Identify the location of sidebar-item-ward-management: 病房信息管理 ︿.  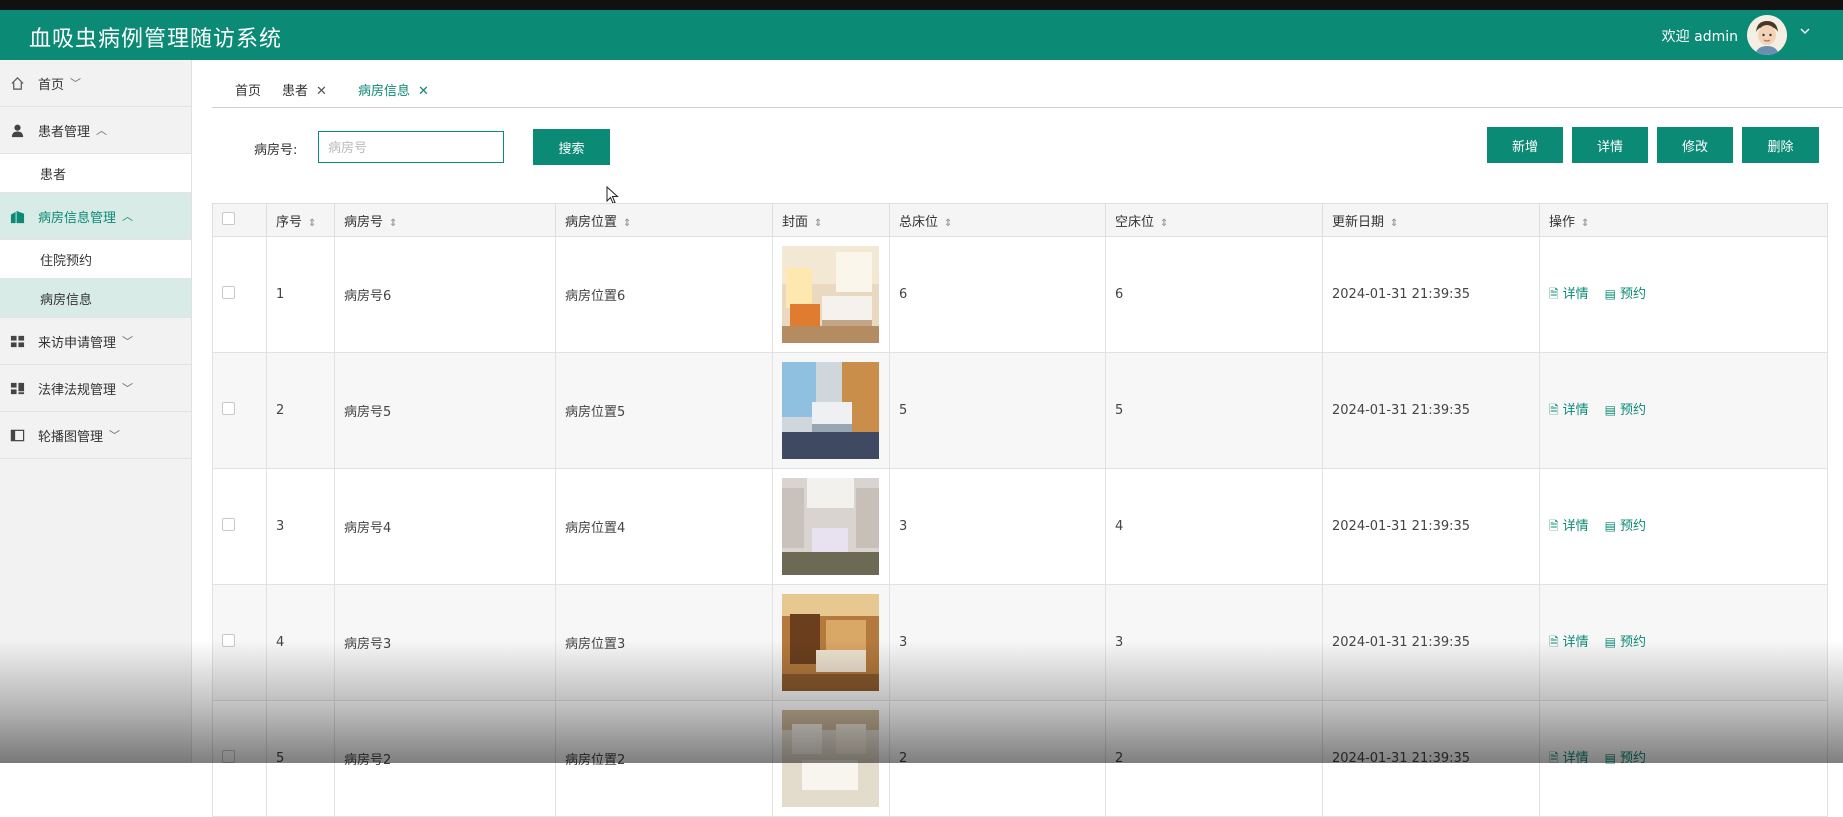
(95, 216).